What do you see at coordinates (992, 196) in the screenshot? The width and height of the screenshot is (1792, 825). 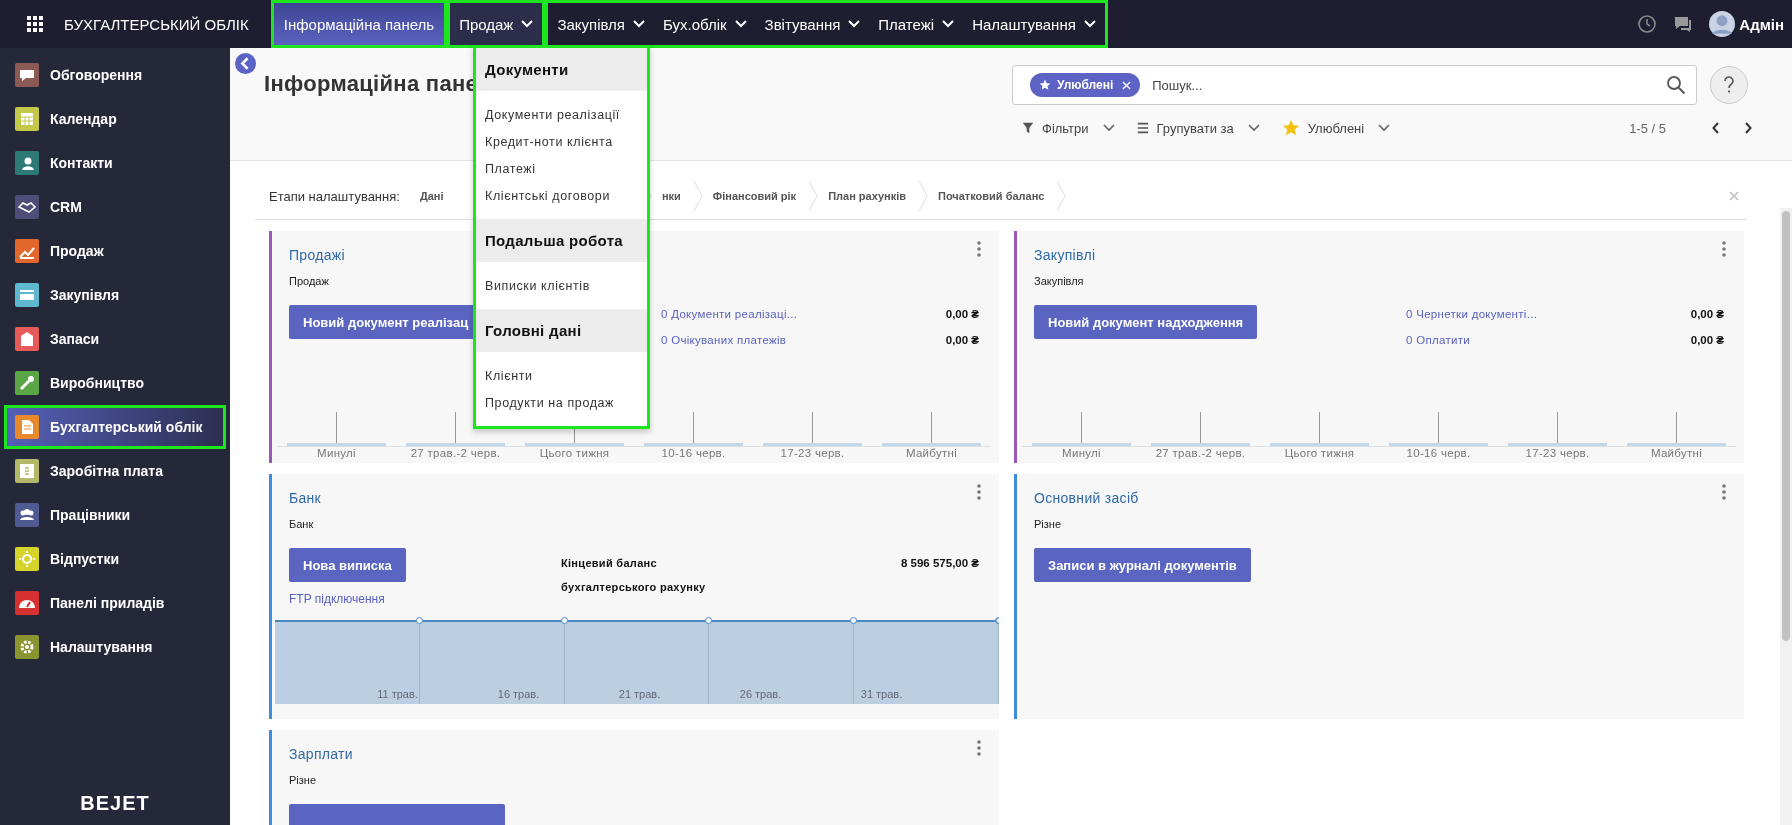 I see `setup-step: Початковий баланс` at bounding box center [992, 196].